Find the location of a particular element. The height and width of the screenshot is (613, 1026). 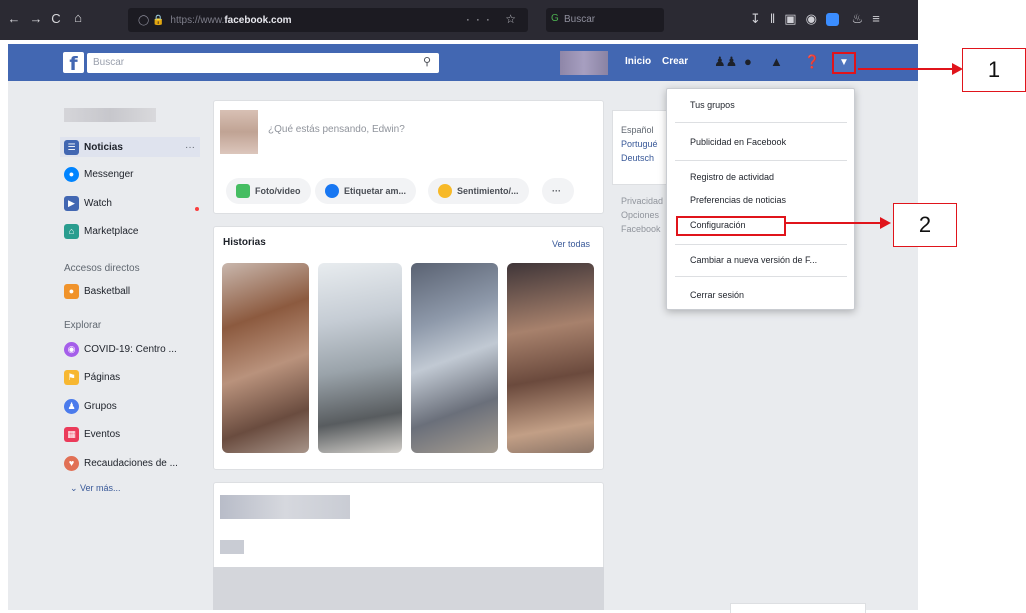

language-link: Portugué is located at coordinates (639, 144).